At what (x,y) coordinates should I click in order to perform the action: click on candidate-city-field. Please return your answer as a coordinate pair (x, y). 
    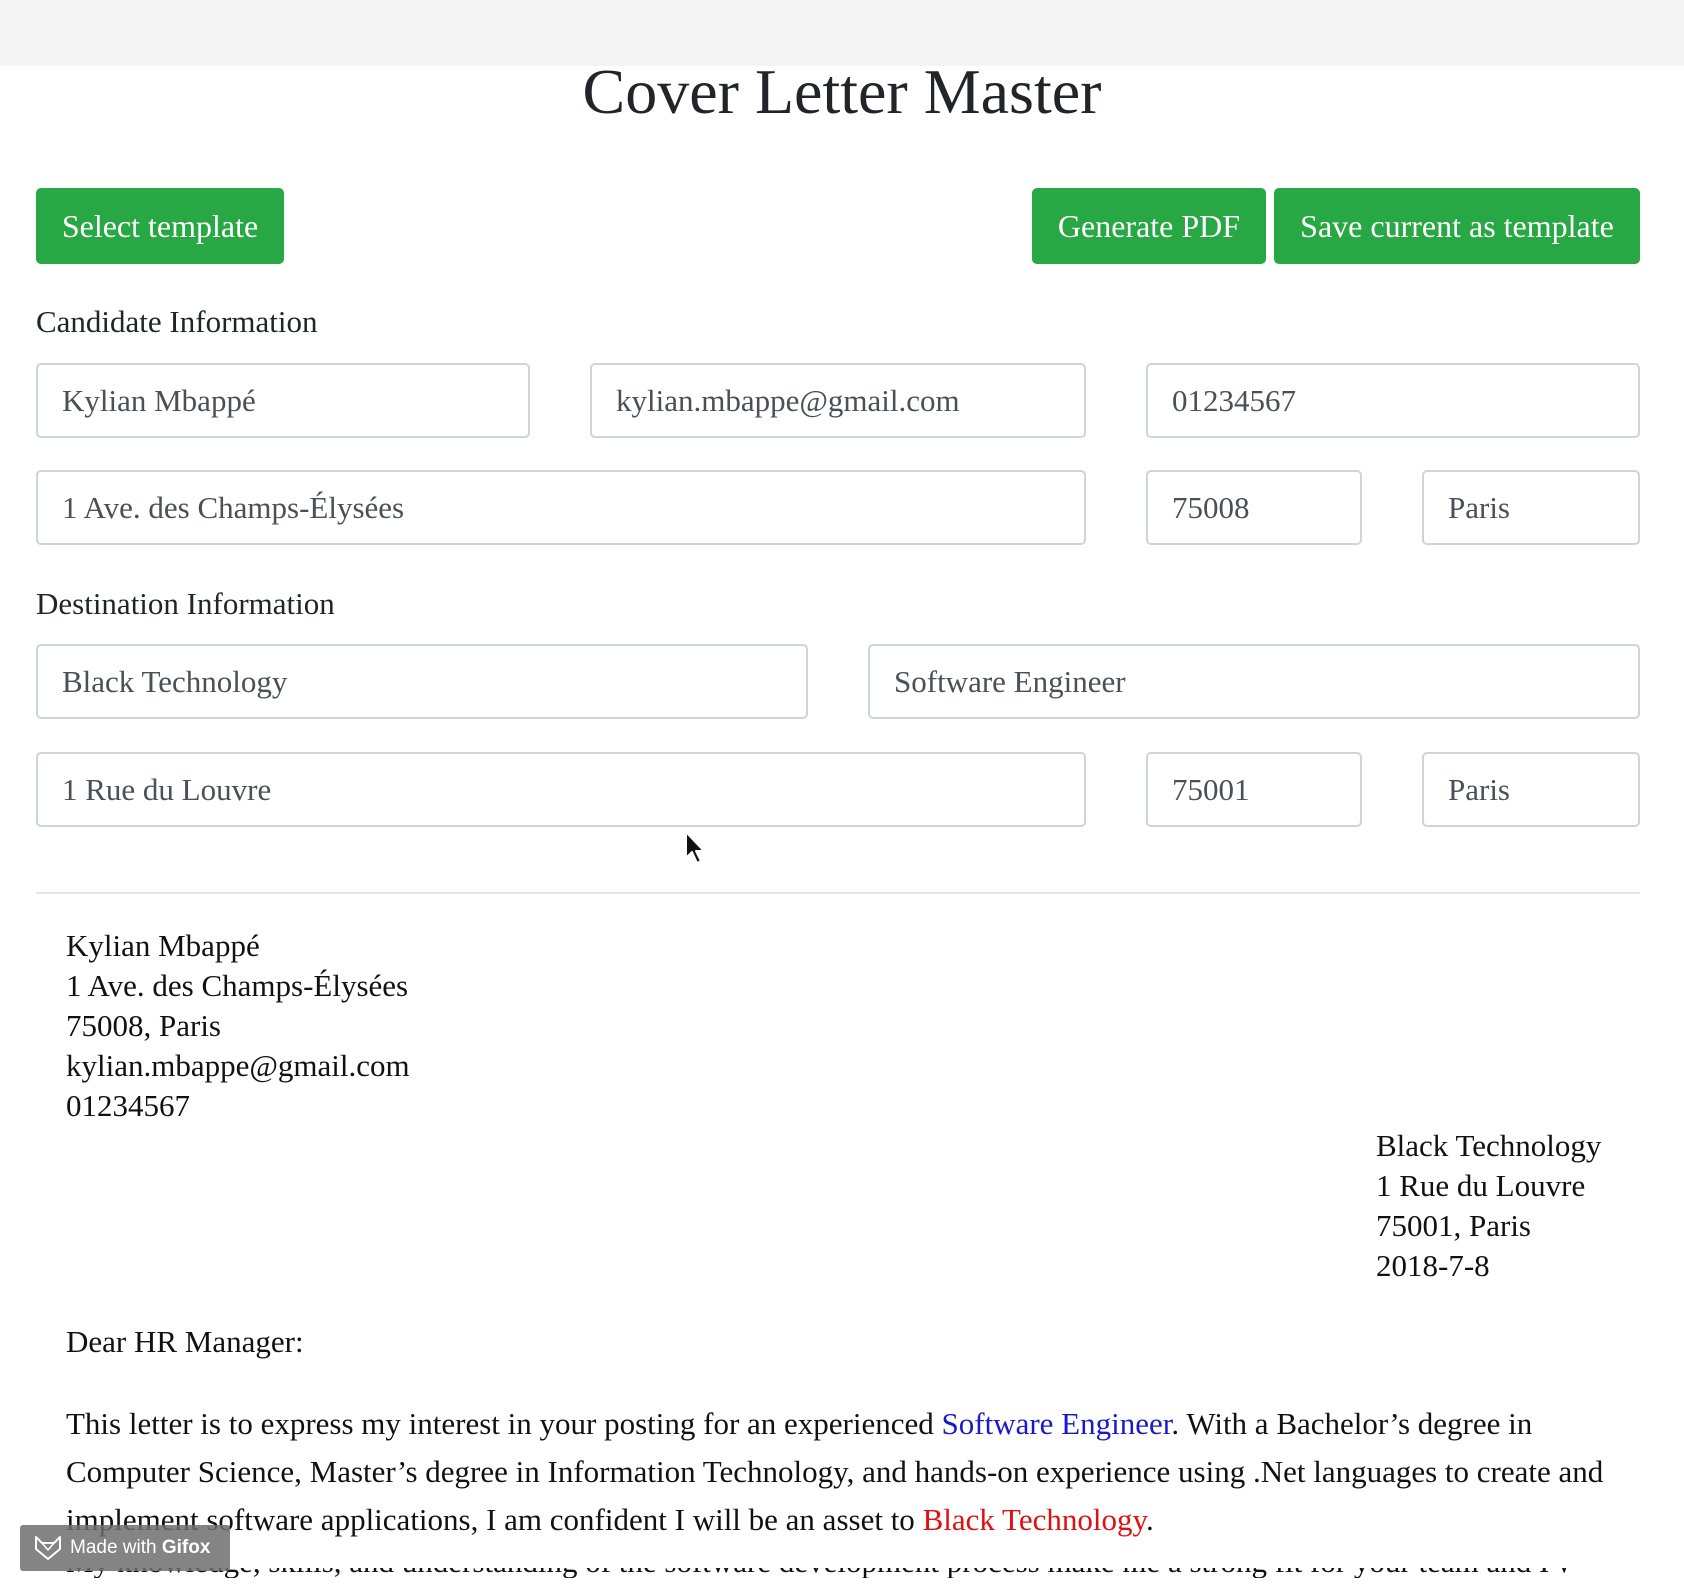
    Looking at the image, I should click on (1531, 507).